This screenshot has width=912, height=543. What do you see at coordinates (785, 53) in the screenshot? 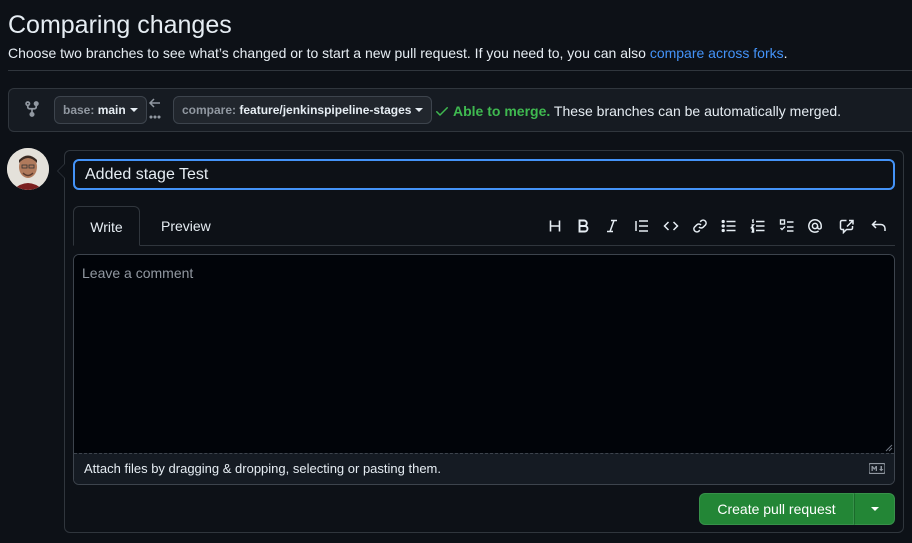
I see `description-end: .` at bounding box center [785, 53].